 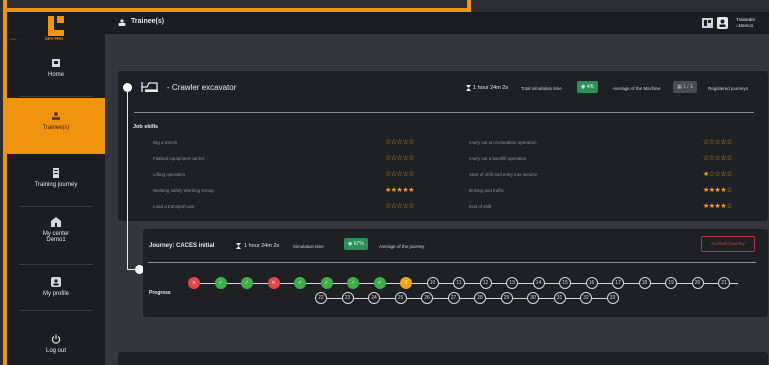 What do you see at coordinates (56, 344) in the screenshot?
I see `nav-logout: Log out` at bounding box center [56, 344].